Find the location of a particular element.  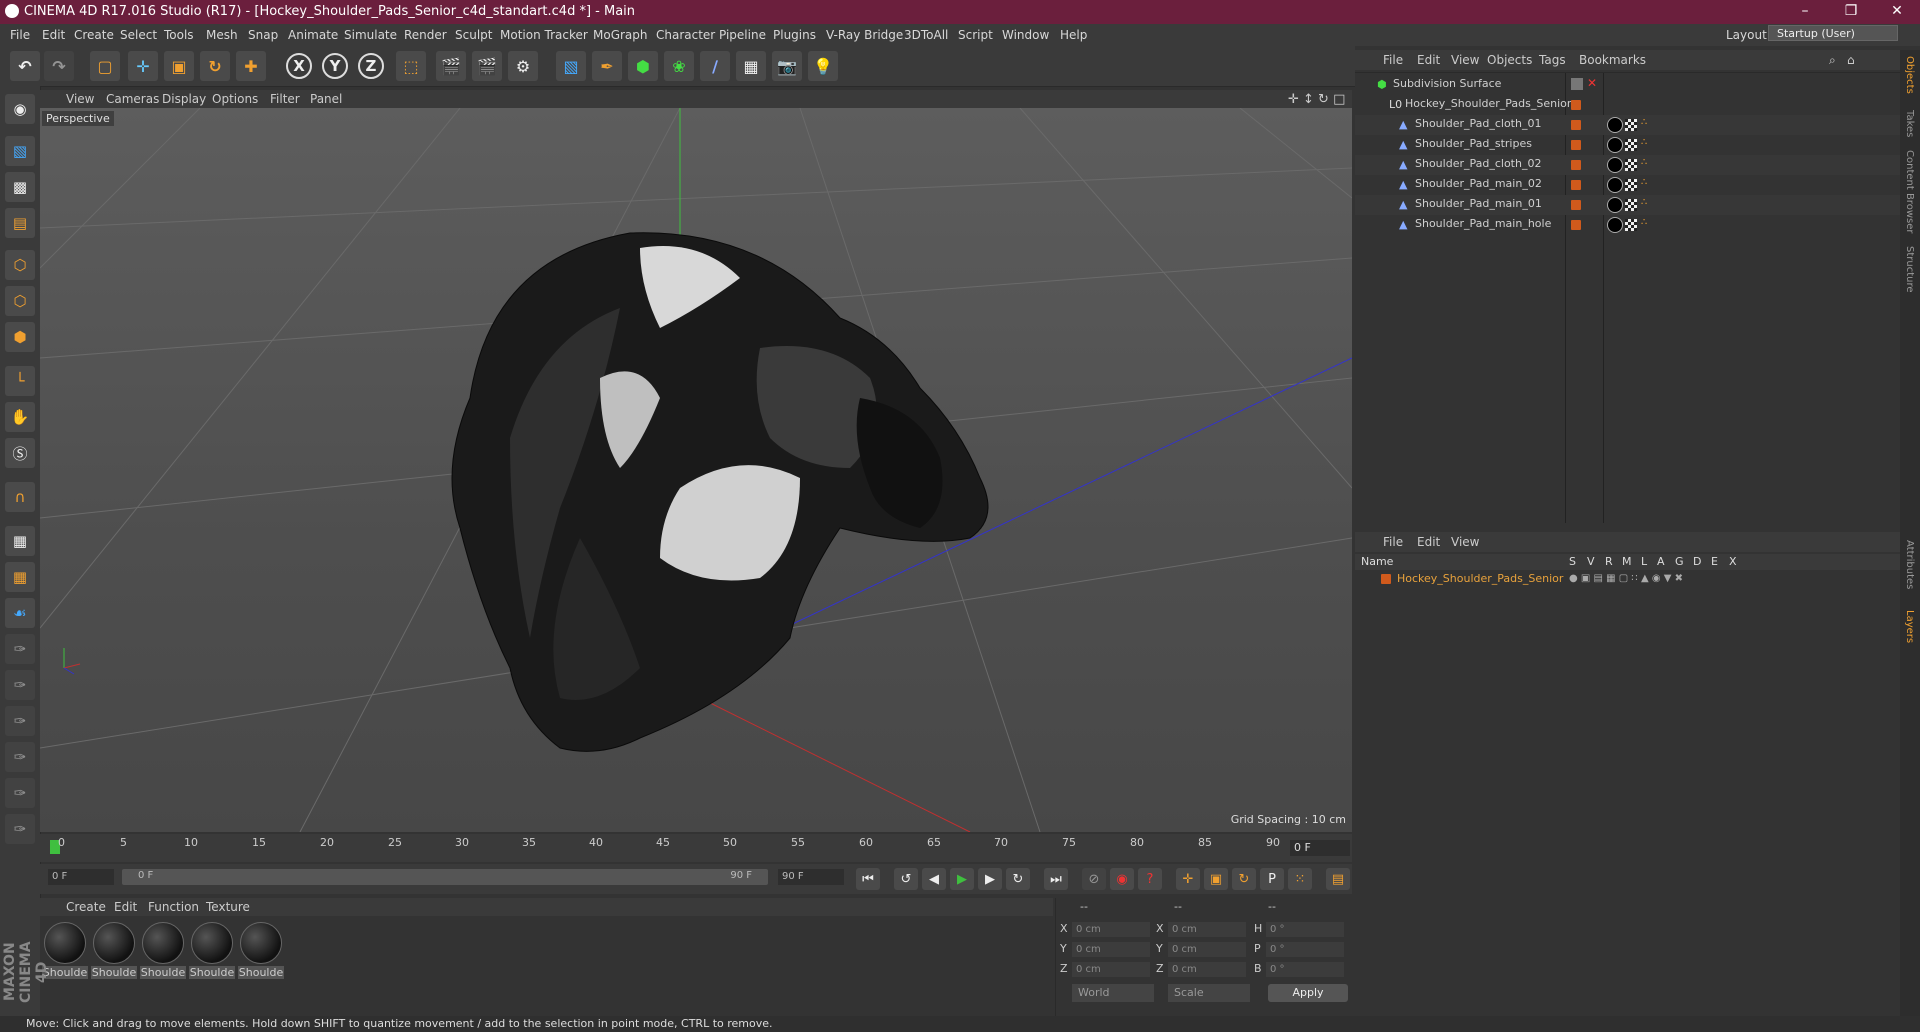

layout-select: Startup (User) is located at coordinates (1833, 33).